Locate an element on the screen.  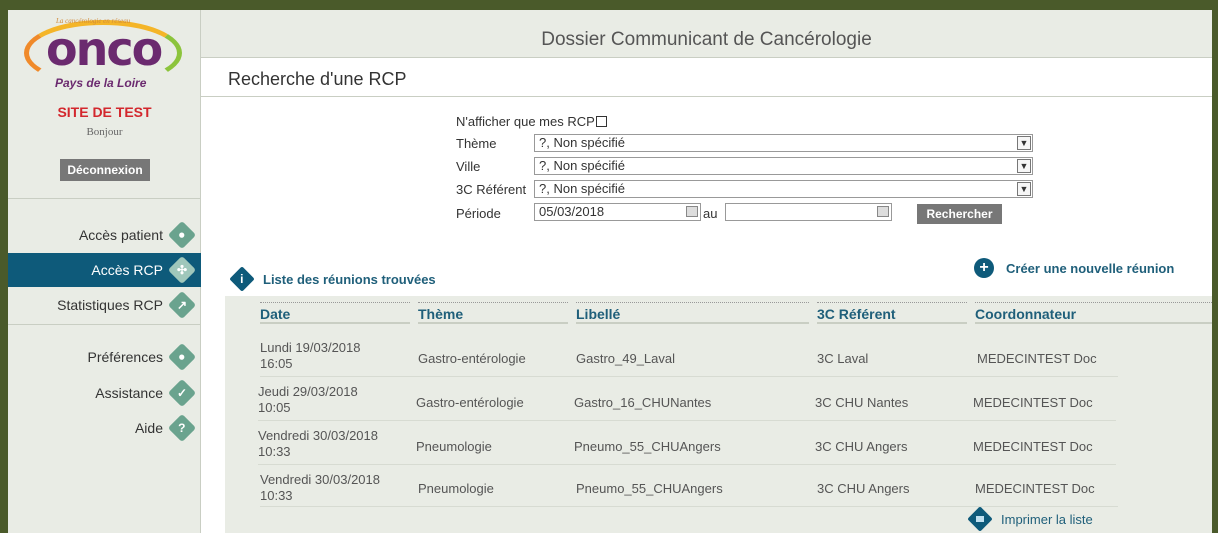
referent-label: 3C Référent is located at coordinates (491, 189).